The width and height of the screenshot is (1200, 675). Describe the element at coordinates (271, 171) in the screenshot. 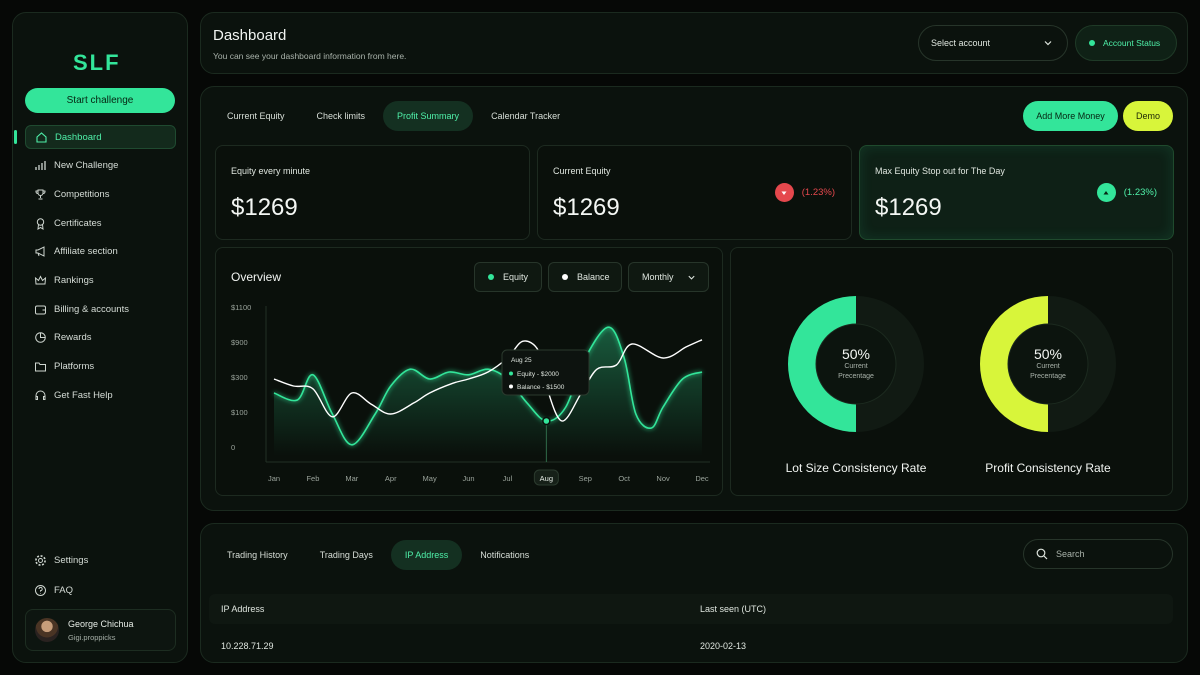

I see `stat-label: Equity every minute` at that location.